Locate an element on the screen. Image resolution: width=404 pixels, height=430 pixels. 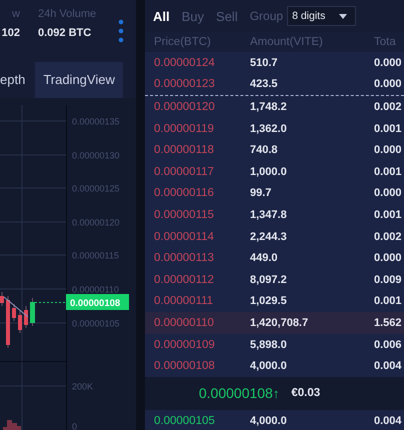
order-row: 0.00000120 1,748.2 0.002 is located at coordinates (274, 106).